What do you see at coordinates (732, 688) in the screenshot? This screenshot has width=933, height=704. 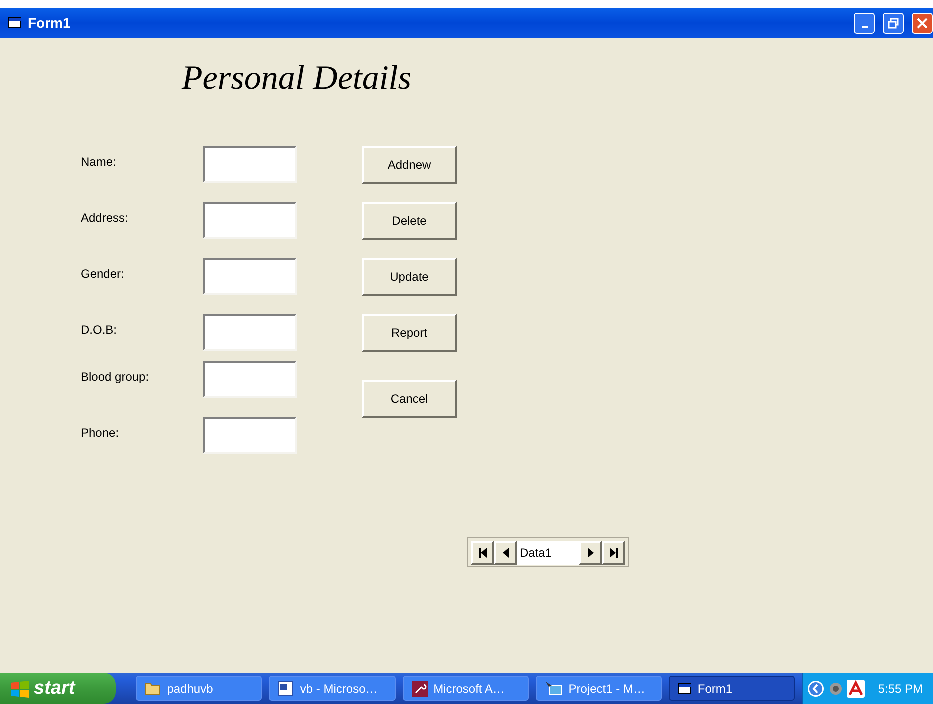 I see `taskbar-item: Form1` at bounding box center [732, 688].